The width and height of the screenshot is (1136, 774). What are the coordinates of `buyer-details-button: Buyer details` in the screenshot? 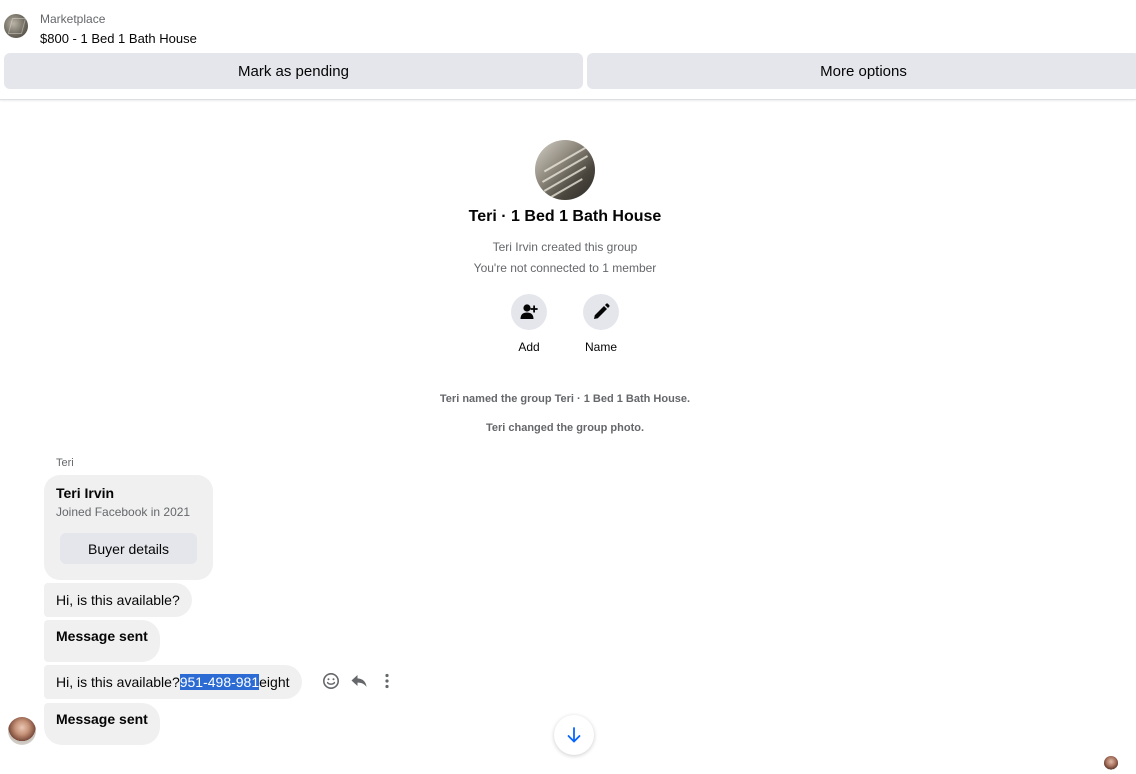 It's located at (128, 548).